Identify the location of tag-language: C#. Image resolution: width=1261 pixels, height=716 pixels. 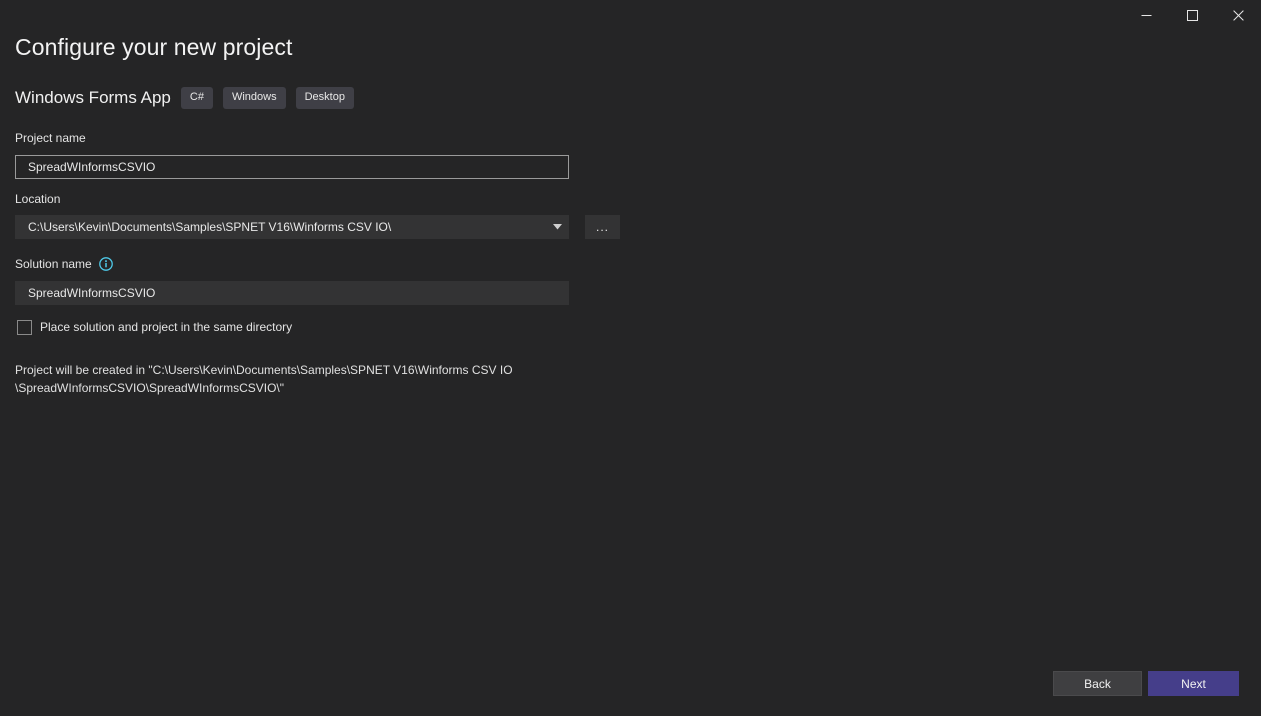
(196, 98).